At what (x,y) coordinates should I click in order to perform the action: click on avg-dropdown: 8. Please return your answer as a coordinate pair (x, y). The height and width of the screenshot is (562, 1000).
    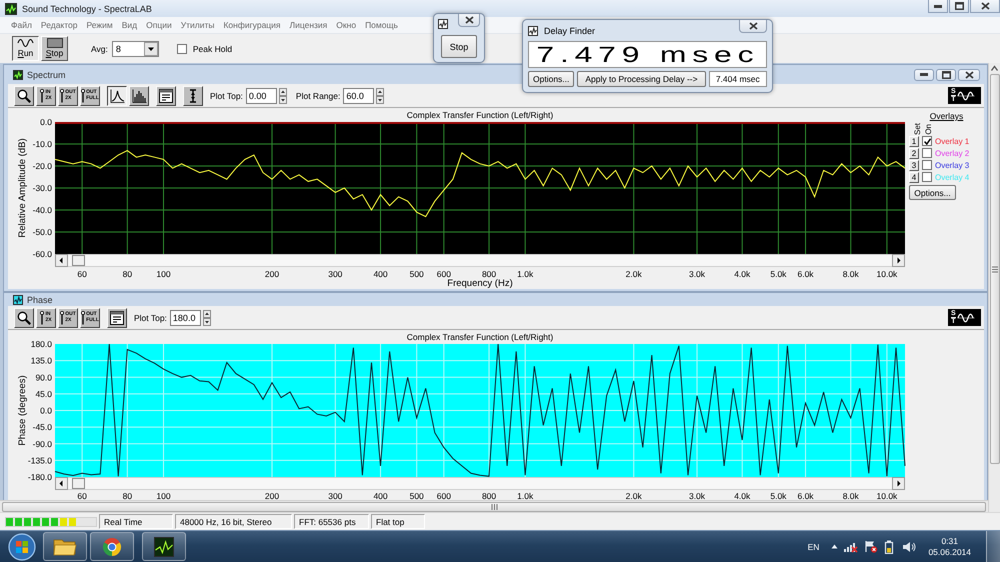
    Looking at the image, I should click on (135, 48).